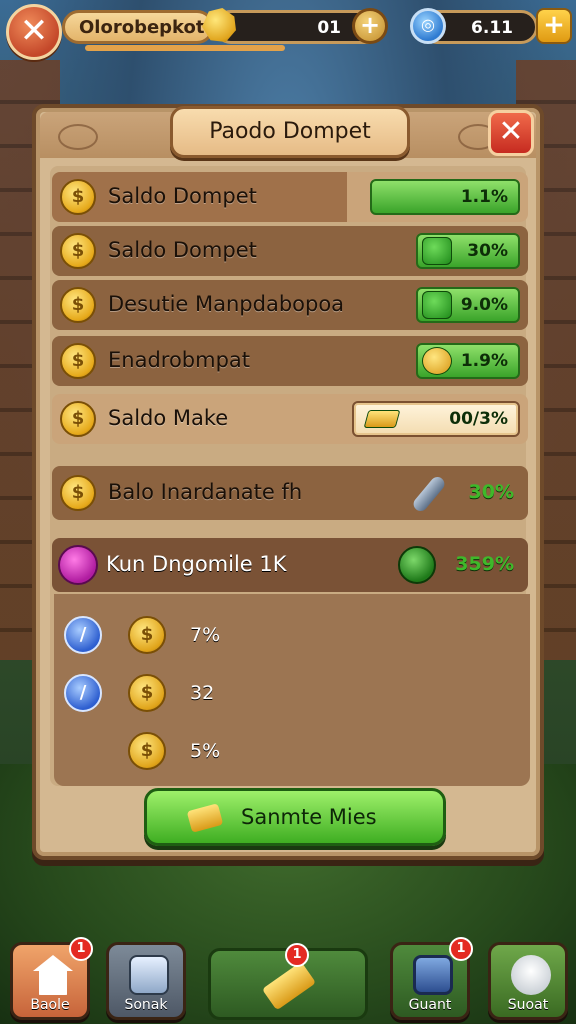 This screenshot has height=1024, width=576. Describe the element at coordinates (309, 817) in the screenshot. I see `confirm-button-label: Sanmte Mies` at that location.